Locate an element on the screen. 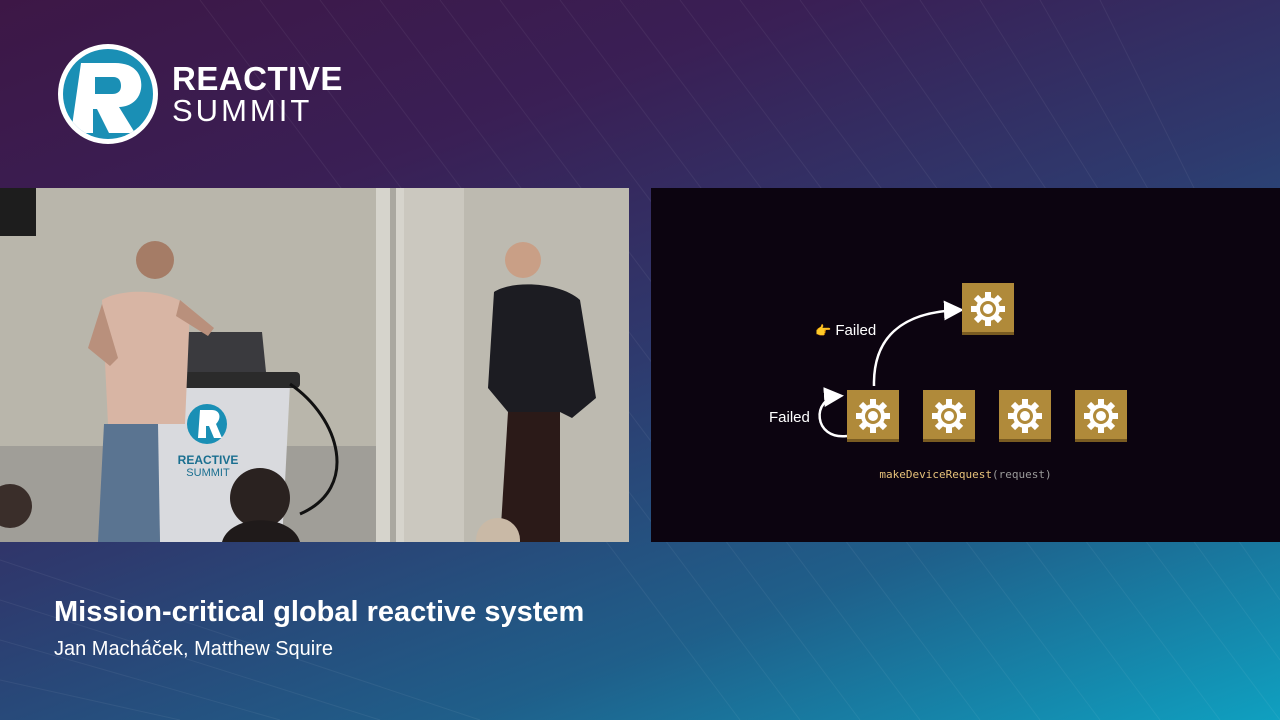  r-letter-icon is located at coordinates (106, 98).